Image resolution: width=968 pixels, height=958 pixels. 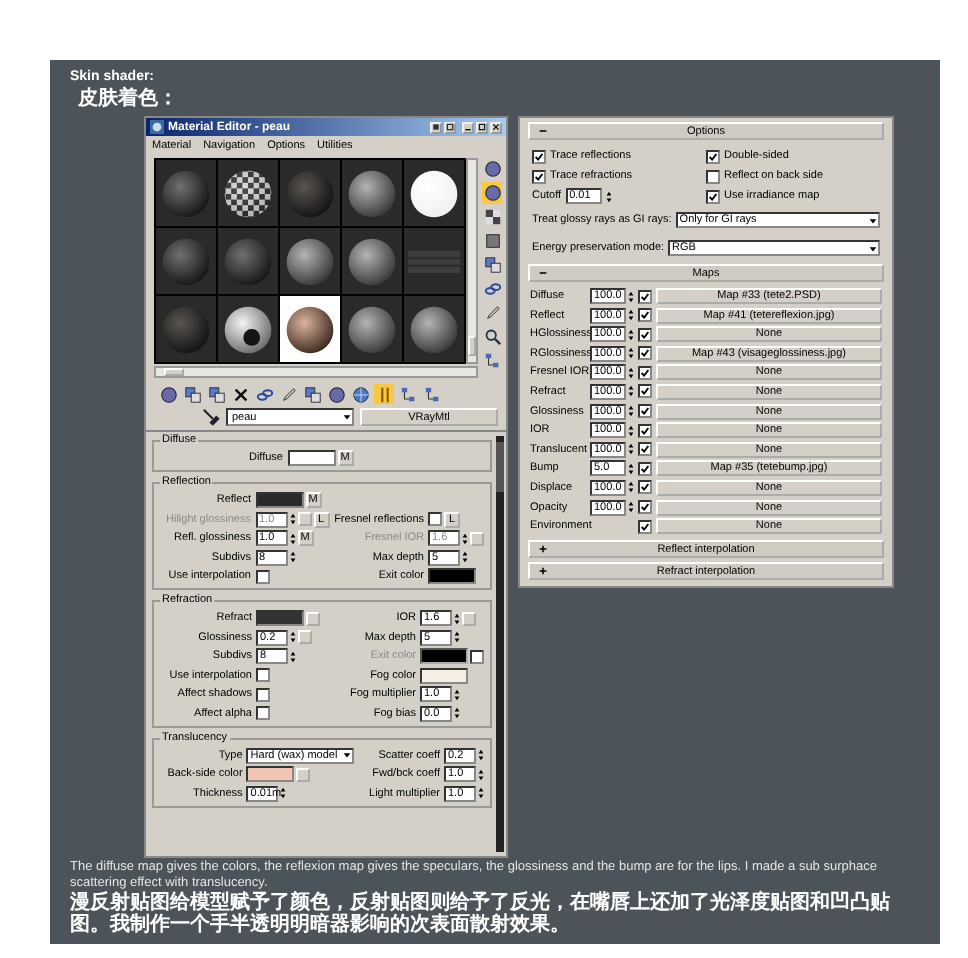 I want to click on maximize-button, so click(x=482, y=127).